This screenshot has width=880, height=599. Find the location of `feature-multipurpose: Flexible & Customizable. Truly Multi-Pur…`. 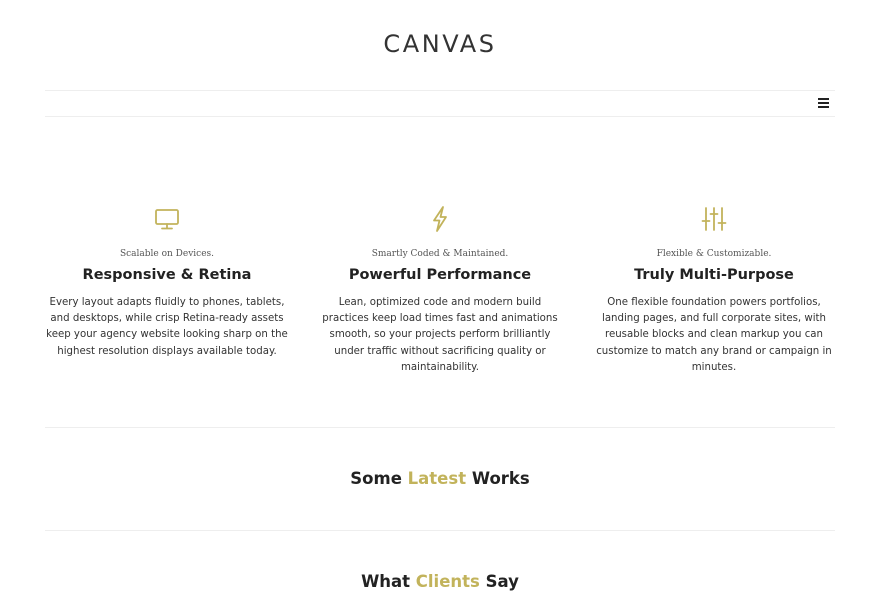

feature-multipurpose: Flexible & Customizable. Truly Multi-Pur… is located at coordinates (714, 290).